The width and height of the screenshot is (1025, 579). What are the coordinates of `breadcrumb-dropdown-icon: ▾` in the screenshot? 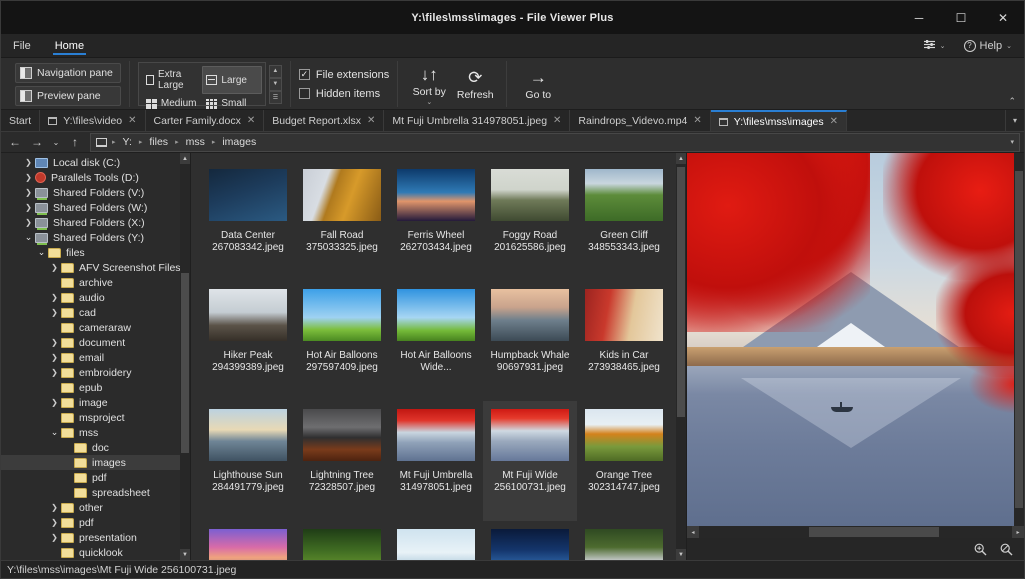 It's located at (1012, 142).